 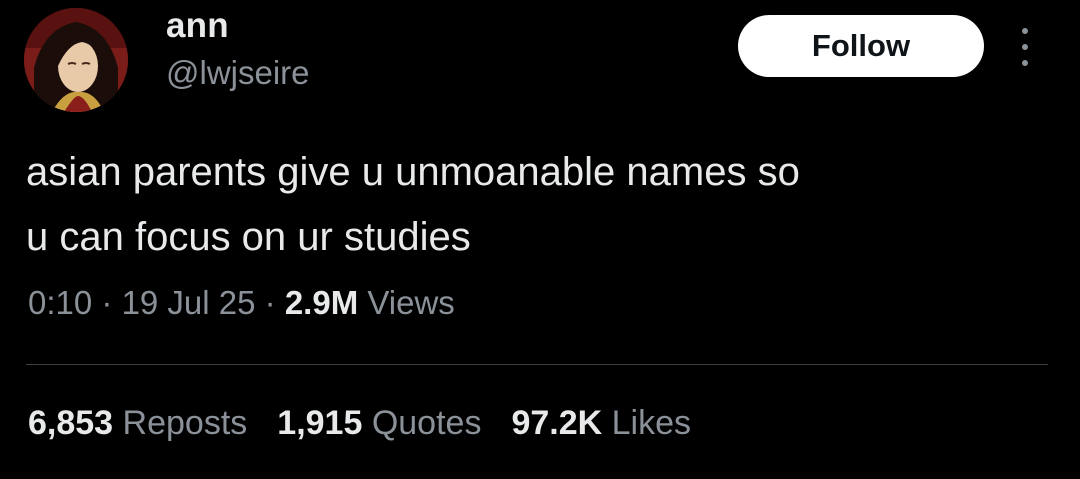 I want to click on divider, so click(x=537, y=364).